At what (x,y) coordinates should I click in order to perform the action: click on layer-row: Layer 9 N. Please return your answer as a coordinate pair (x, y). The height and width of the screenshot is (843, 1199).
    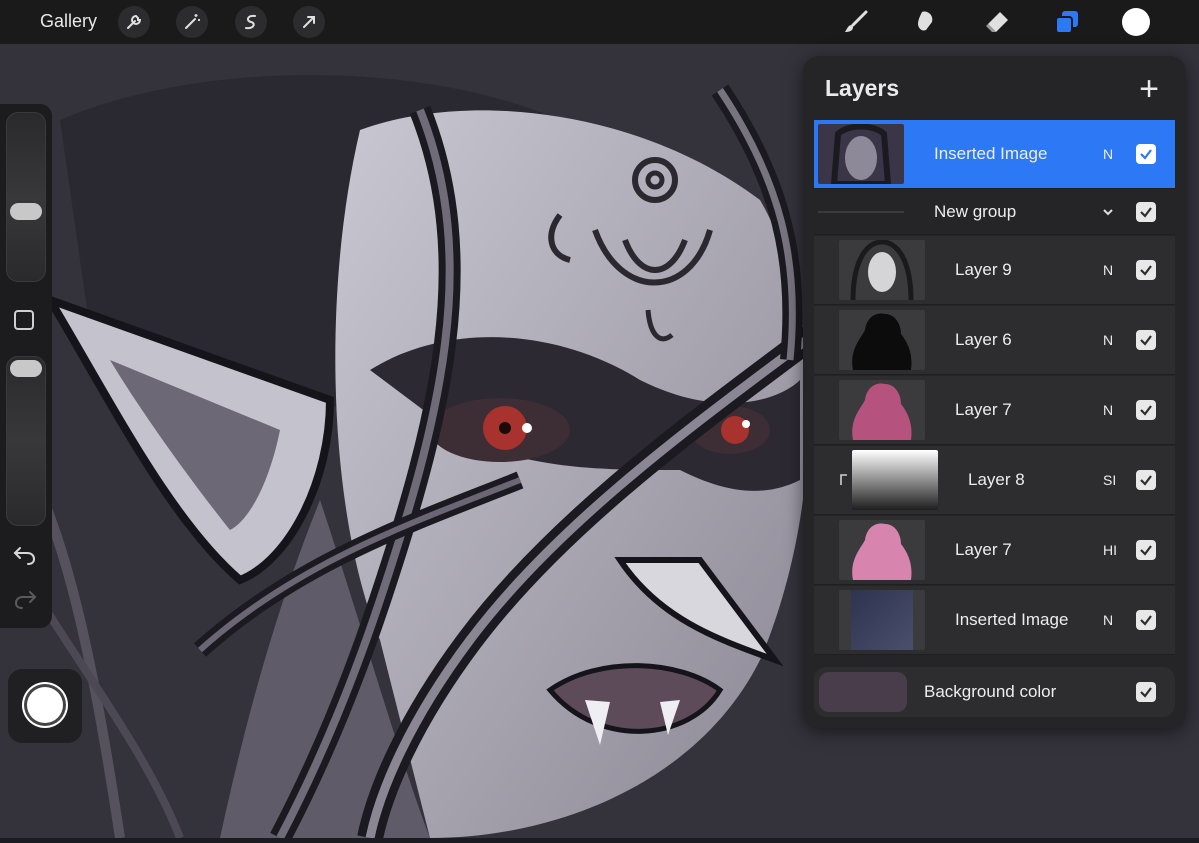
    Looking at the image, I should click on (994, 270).